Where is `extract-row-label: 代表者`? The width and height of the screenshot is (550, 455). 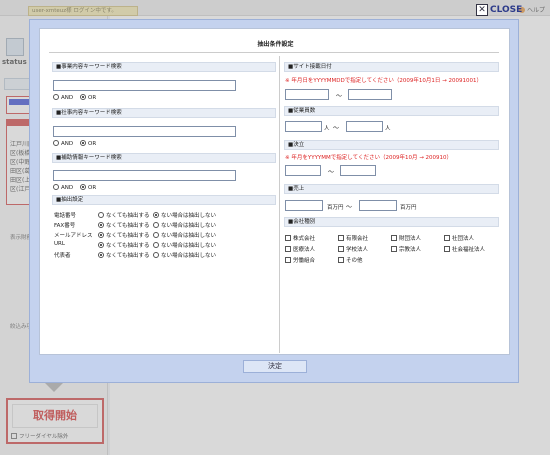 extract-row-label: 代表者 is located at coordinates (62, 256).